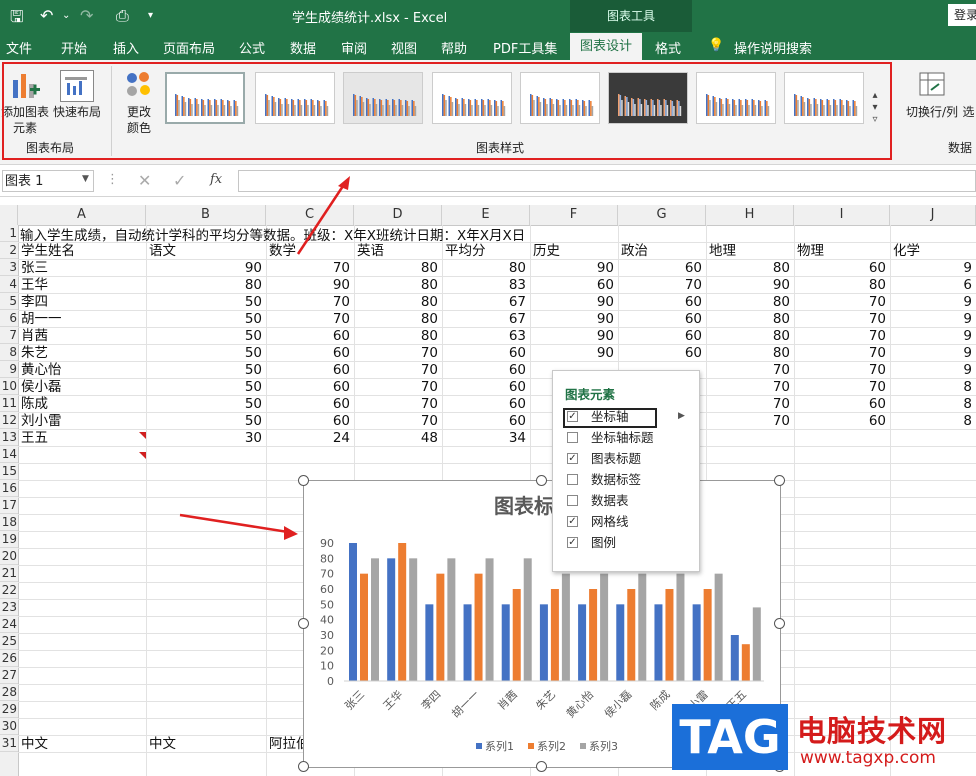 This screenshot has height=776, width=976. I want to click on row-header: 21, so click(9, 573).